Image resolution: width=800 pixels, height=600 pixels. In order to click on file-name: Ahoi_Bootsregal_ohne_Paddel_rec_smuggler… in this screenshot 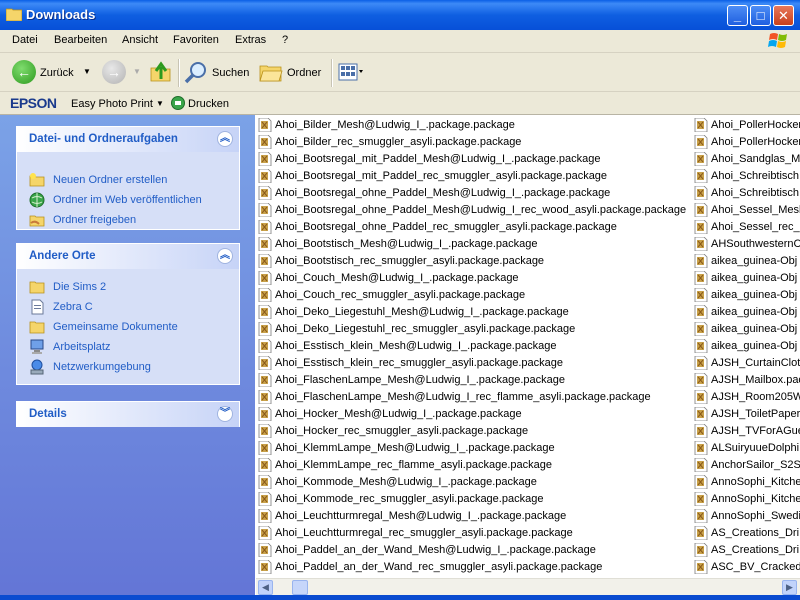, I will do `click(446, 227)`.